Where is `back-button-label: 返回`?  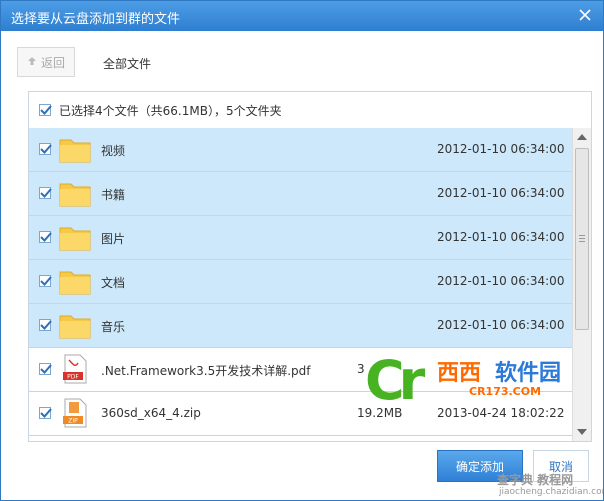
back-button-label: 返回 is located at coordinates (52, 62).